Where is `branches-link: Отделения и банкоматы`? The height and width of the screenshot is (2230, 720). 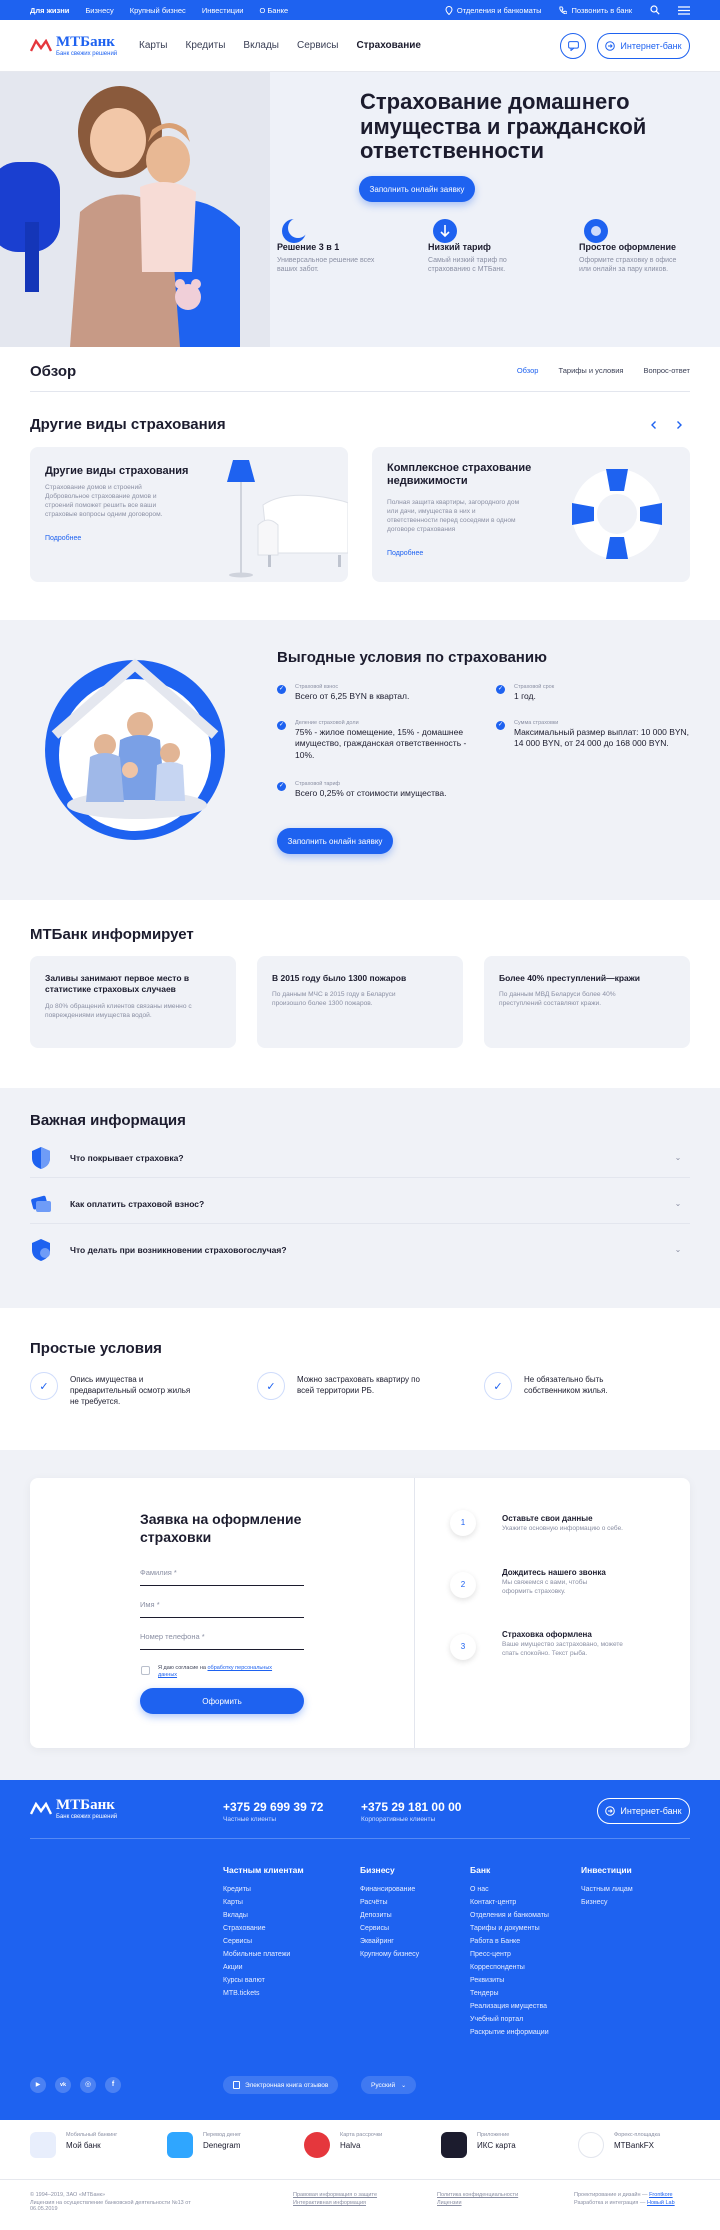
branches-link: Отделения и банкоматы is located at coordinates (493, 10).